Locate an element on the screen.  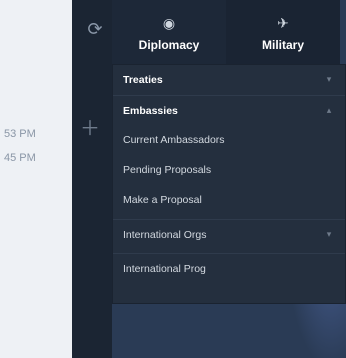
menu-item-embassies: Embassies ▴ is located at coordinates (229, 110).